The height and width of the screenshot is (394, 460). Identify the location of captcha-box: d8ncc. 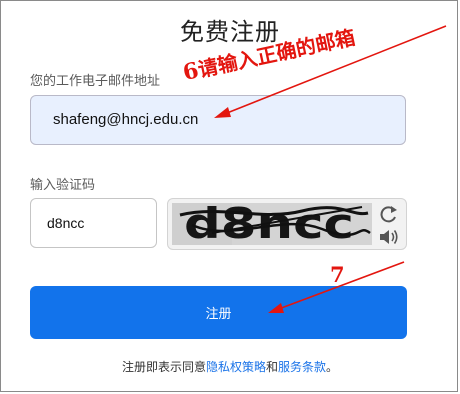
(287, 224).